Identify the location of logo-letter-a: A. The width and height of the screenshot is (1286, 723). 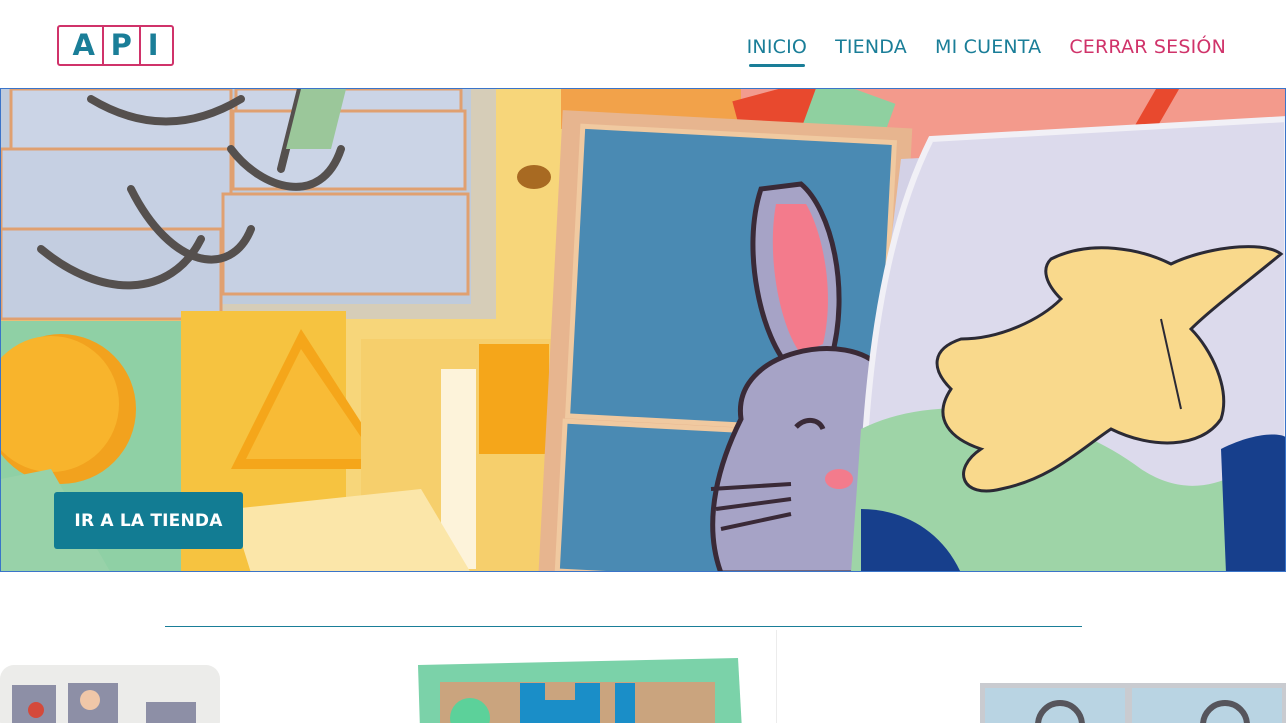
(83, 45).